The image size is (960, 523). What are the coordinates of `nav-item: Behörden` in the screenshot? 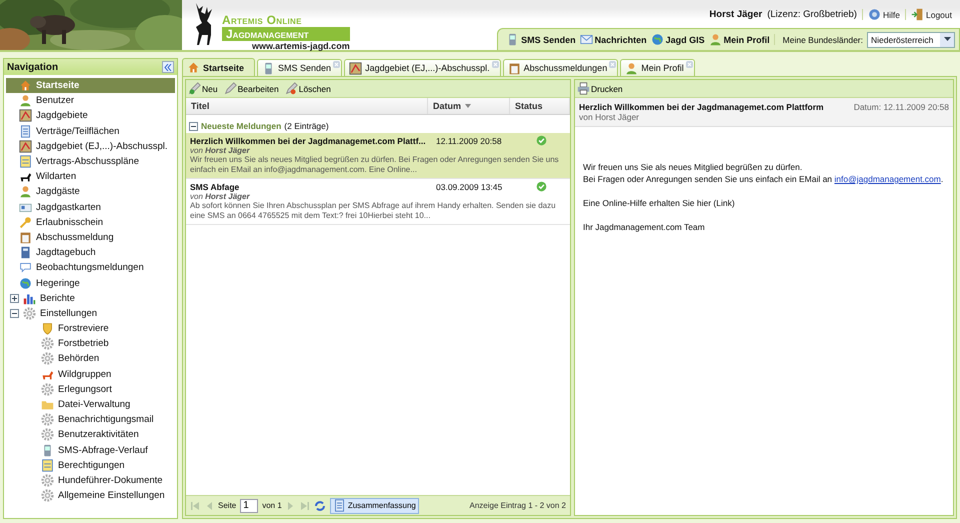 It's located at (90, 359).